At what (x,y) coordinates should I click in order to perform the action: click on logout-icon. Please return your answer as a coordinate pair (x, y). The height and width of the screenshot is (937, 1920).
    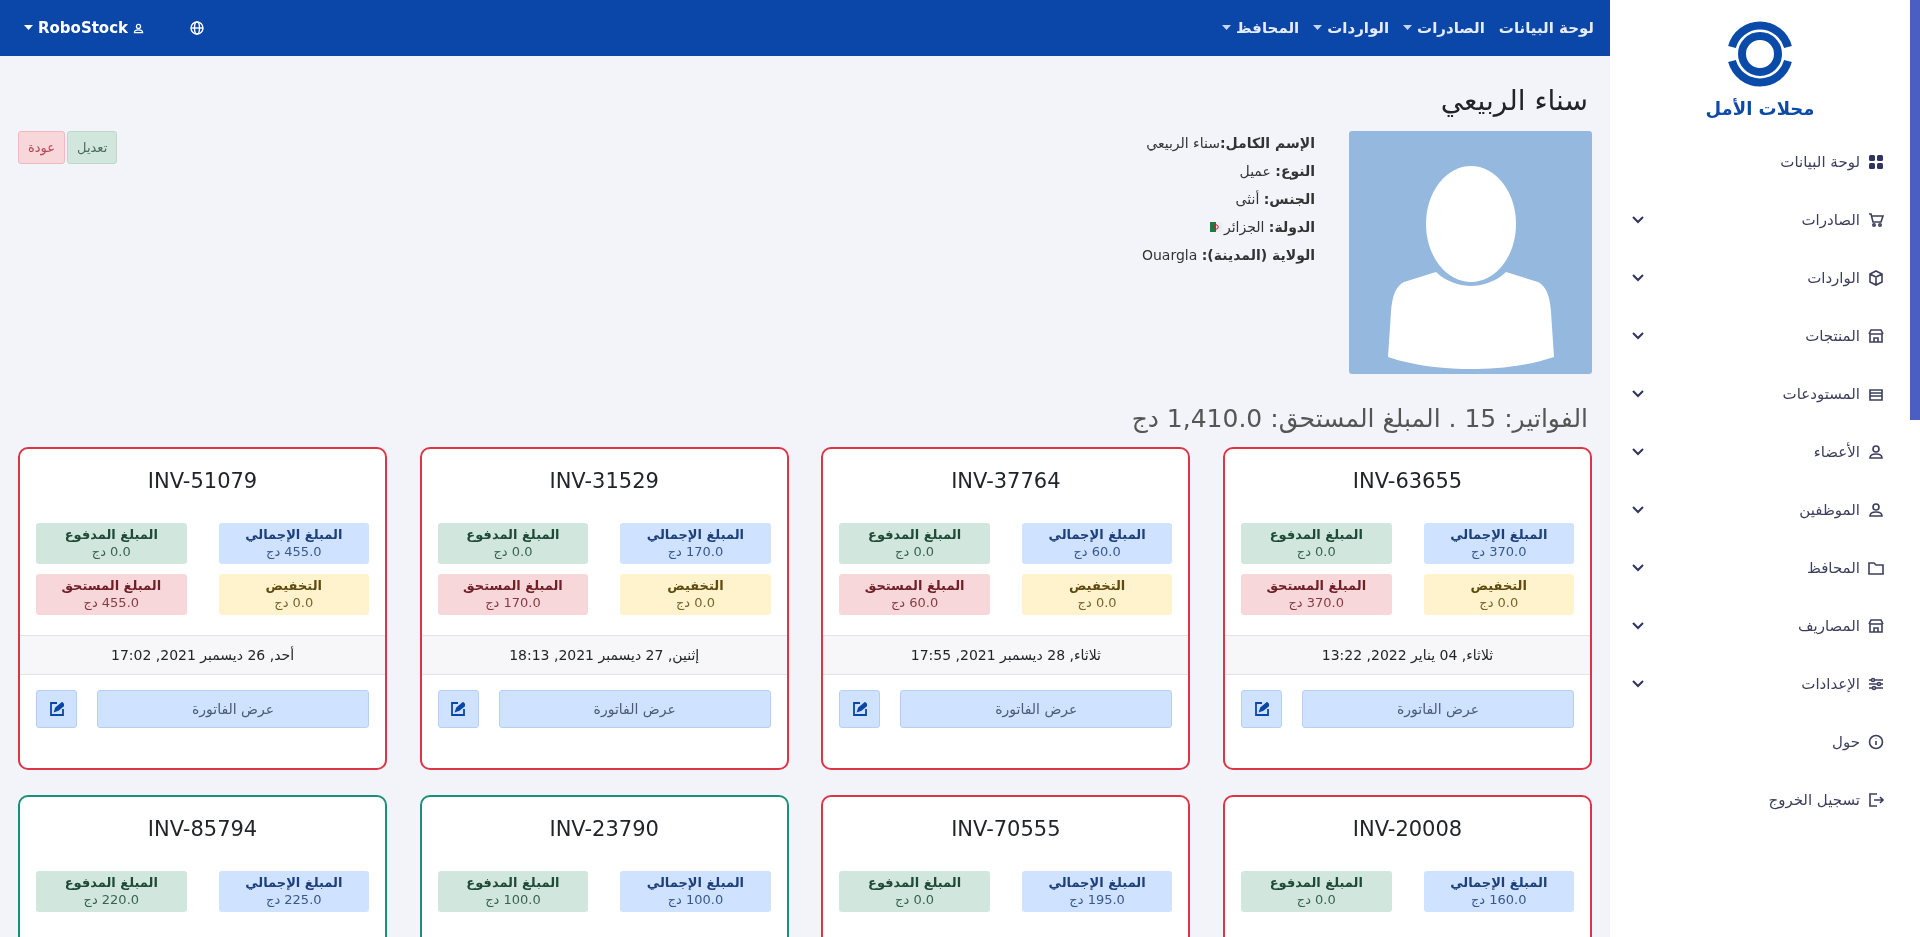
    Looking at the image, I should click on (1876, 800).